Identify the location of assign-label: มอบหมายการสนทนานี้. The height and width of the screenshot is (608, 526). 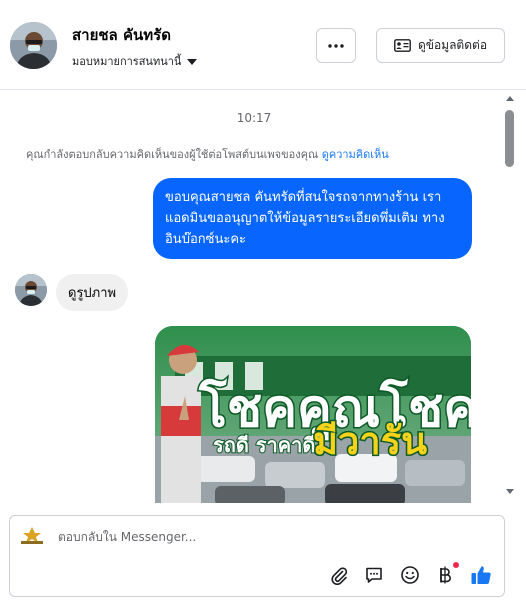
(127, 61).